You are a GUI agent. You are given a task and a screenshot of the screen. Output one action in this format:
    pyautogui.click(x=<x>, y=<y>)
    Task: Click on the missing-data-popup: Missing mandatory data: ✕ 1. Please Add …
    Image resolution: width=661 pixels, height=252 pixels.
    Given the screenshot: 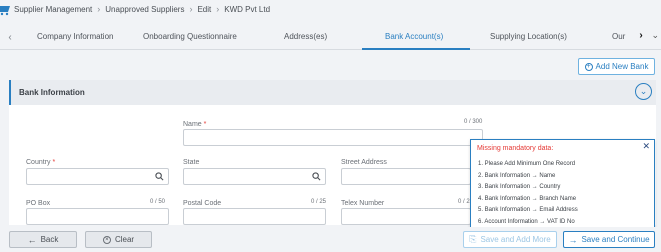 What is the action you would take?
    pyautogui.click(x=562, y=185)
    